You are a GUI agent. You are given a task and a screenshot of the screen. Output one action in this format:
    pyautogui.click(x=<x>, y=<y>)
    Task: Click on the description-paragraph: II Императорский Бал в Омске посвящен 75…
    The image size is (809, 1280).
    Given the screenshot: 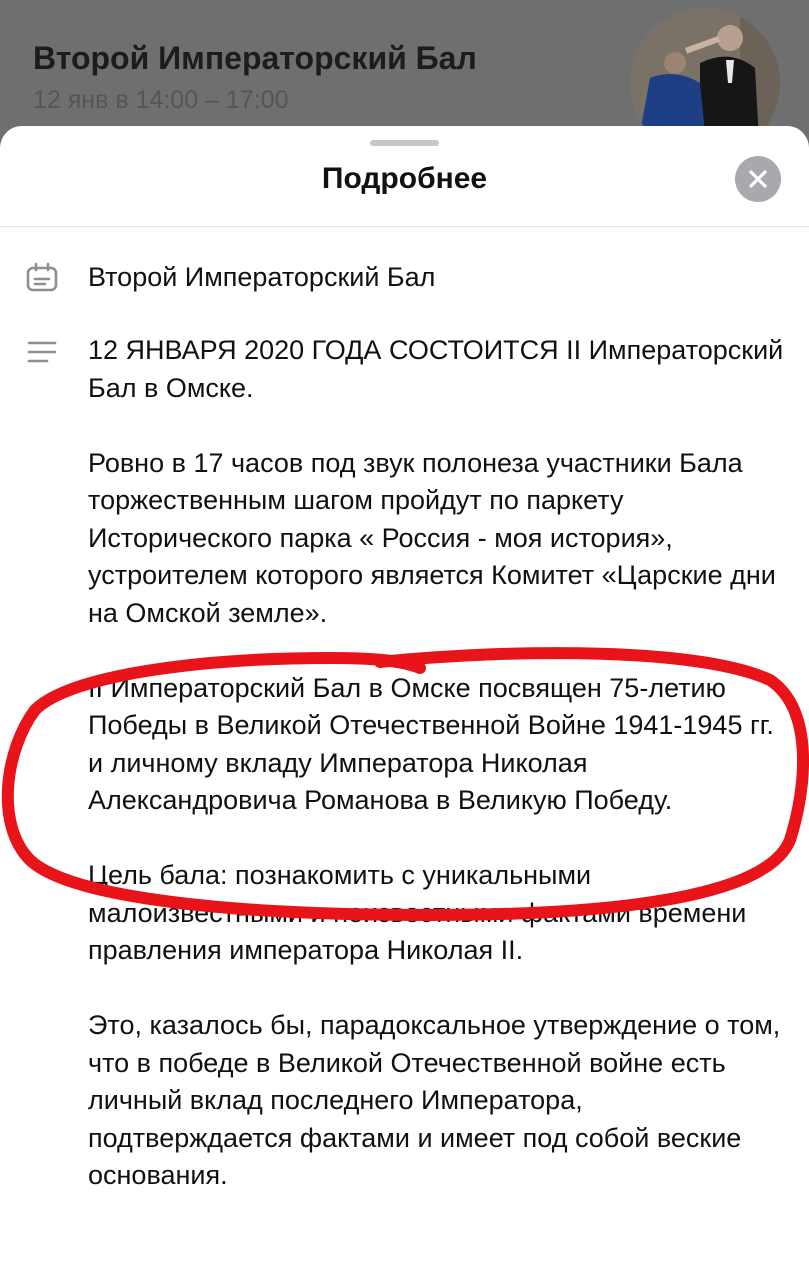 What is the action you would take?
    pyautogui.click(x=431, y=744)
    